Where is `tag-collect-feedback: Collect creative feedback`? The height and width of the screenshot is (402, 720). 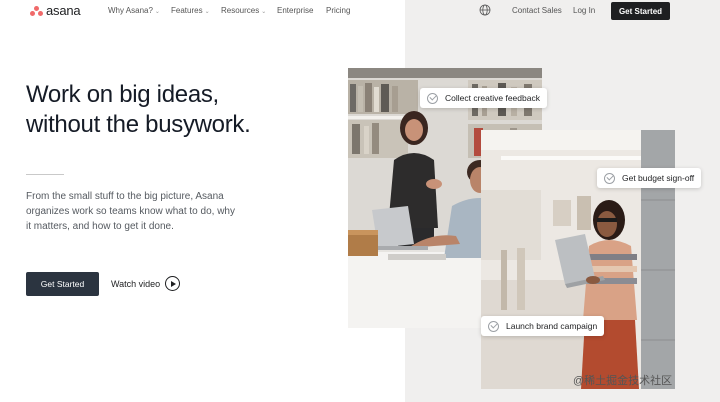 tag-collect-feedback: Collect creative feedback is located at coordinates (483, 98).